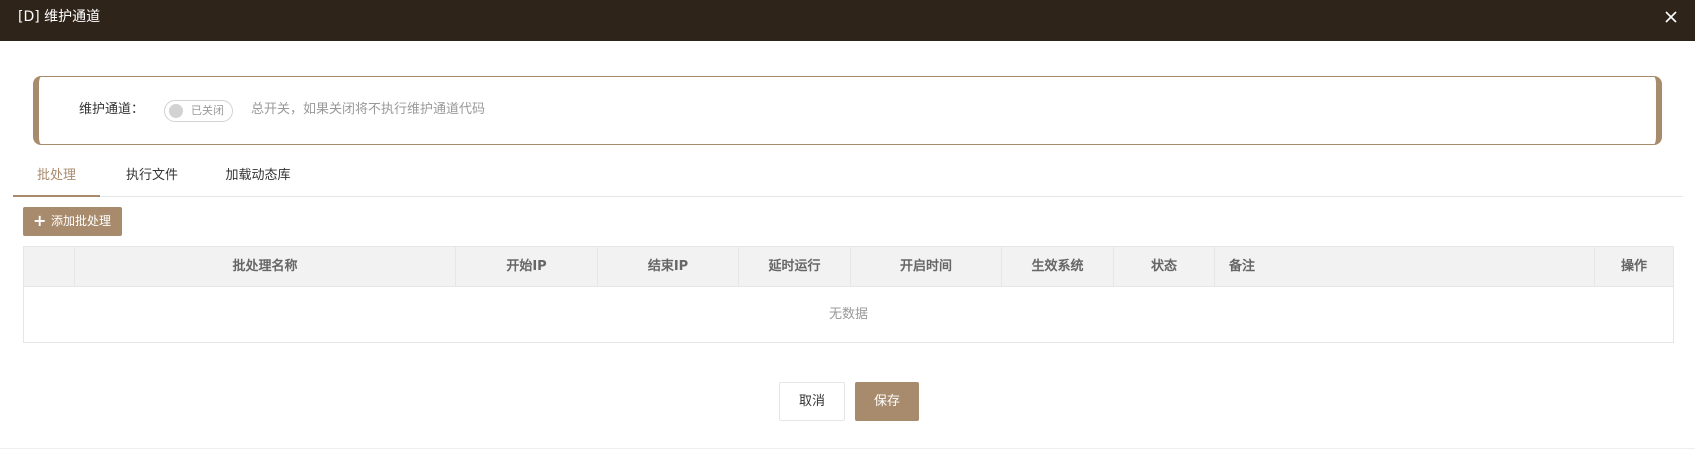 Image resolution: width=1695 pixels, height=452 pixels. What do you see at coordinates (795, 266) in the screenshot?
I see `column-header-delay: 延时运行` at bounding box center [795, 266].